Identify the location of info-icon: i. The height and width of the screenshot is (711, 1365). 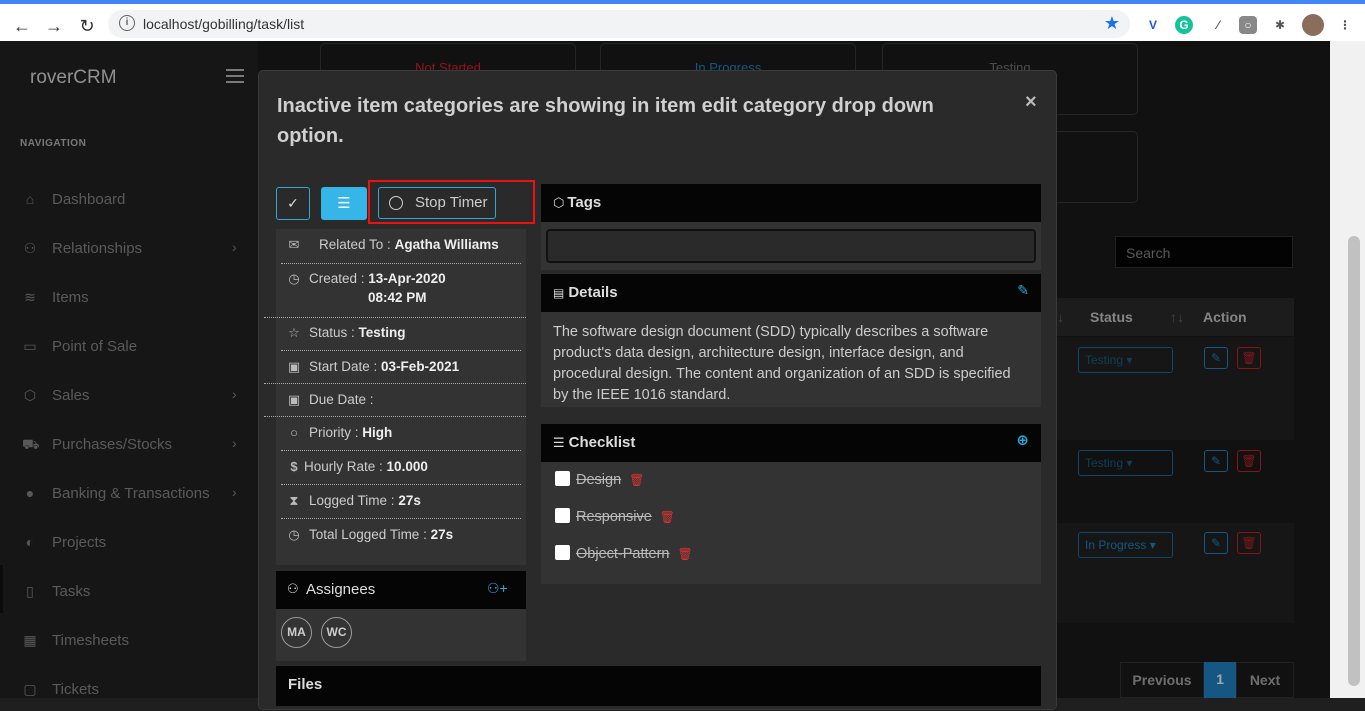
(127, 23).